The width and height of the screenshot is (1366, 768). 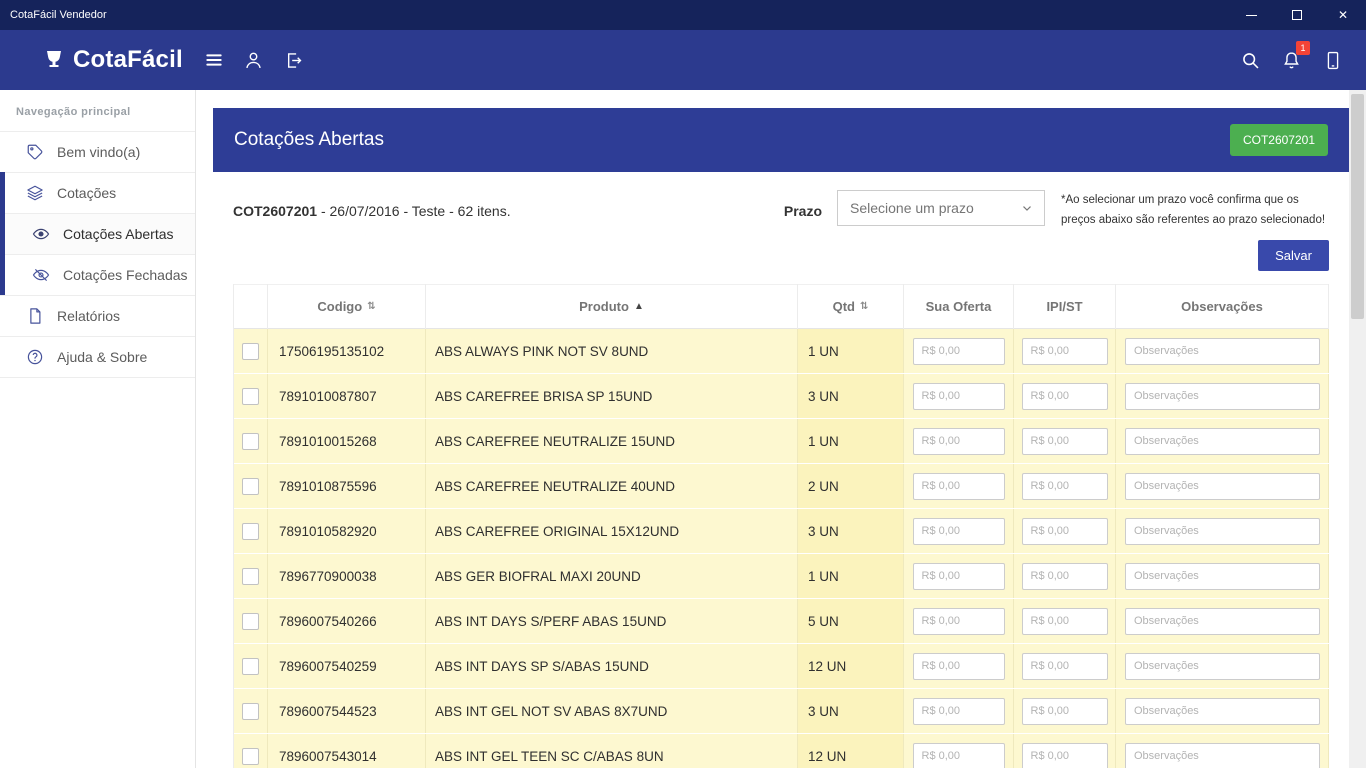 What do you see at coordinates (347, 751) in the screenshot?
I see `row-codigo: 7896007543014` at bounding box center [347, 751].